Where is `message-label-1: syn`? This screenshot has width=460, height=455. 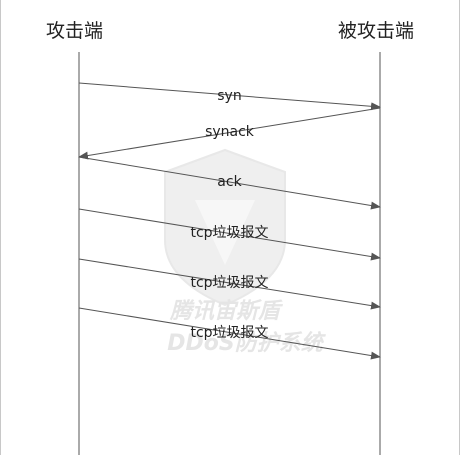
message-label-1: syn is located at coordinates (229, 96).